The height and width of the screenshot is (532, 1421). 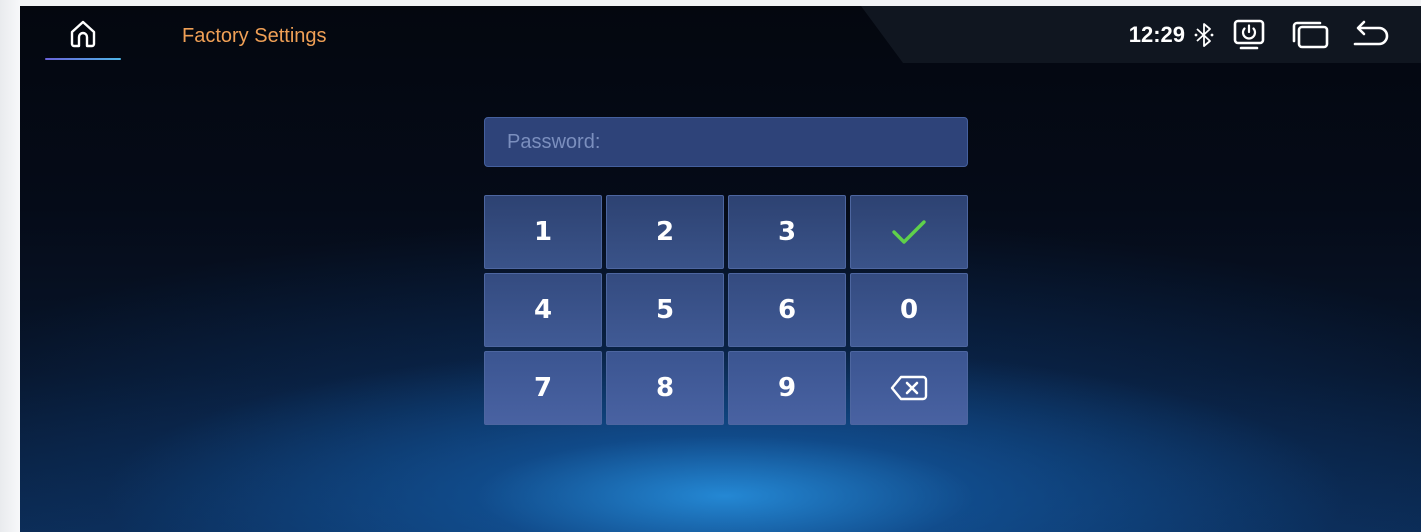 I want to click on key-4: 4, so click(x=543, y=310).